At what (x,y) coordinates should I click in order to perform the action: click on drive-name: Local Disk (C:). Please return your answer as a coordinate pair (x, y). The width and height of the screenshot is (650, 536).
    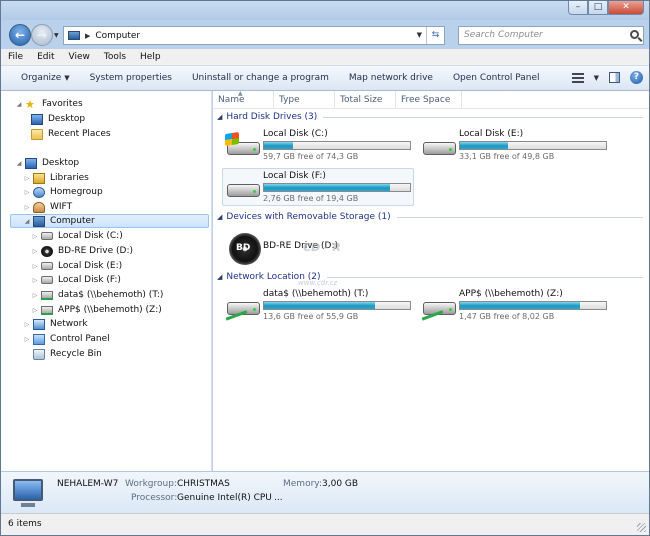
    Looking at the image, I should click on (295, 134).